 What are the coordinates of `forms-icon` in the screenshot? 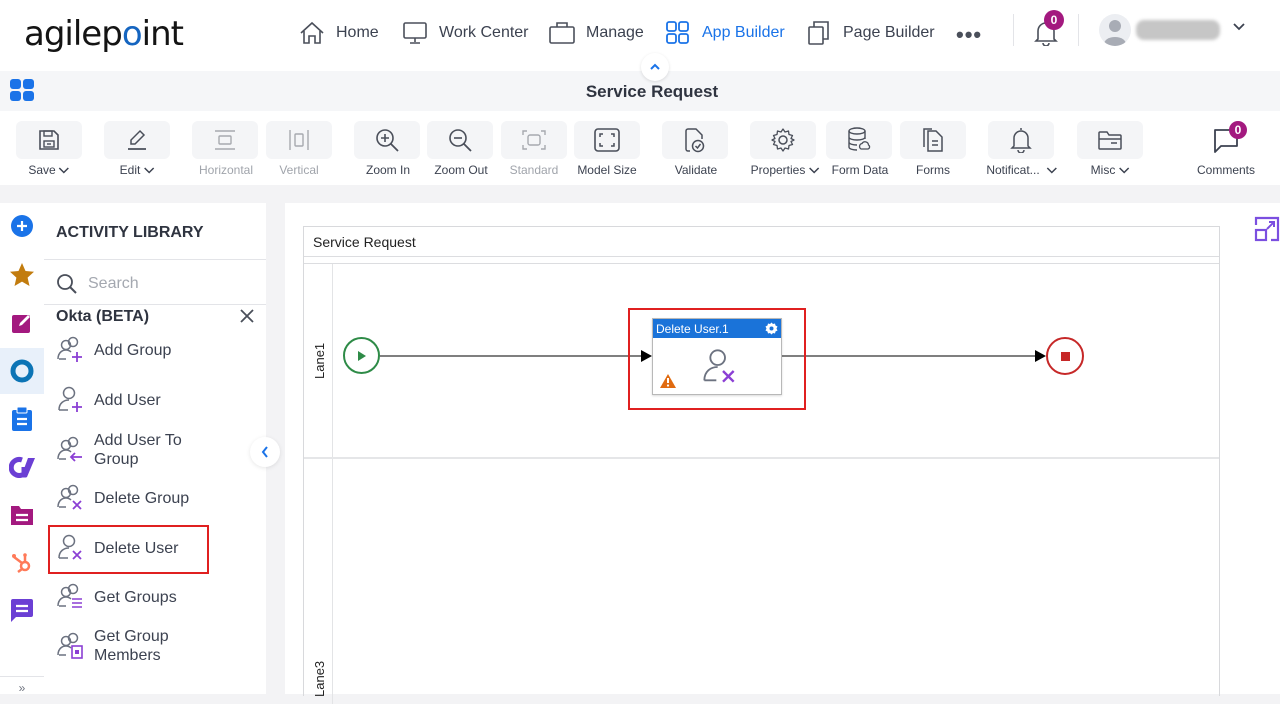 It's located at (933, 140).